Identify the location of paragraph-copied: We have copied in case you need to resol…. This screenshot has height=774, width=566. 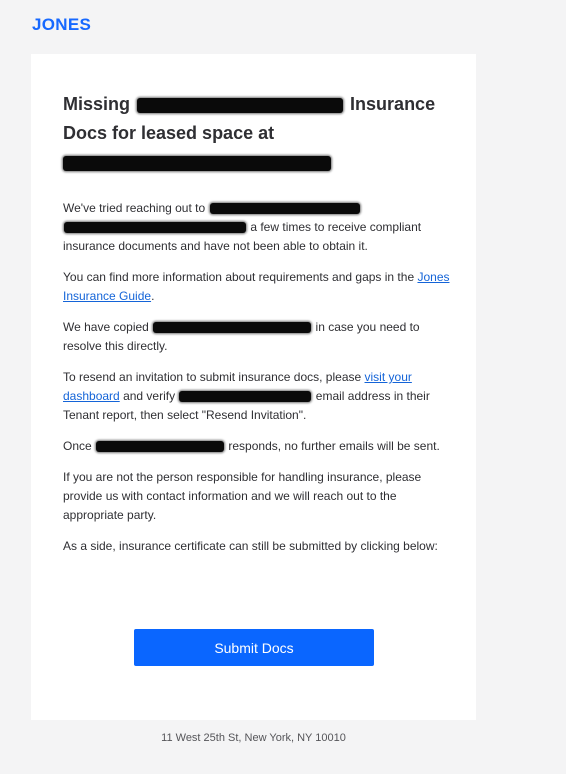
(258, 337).